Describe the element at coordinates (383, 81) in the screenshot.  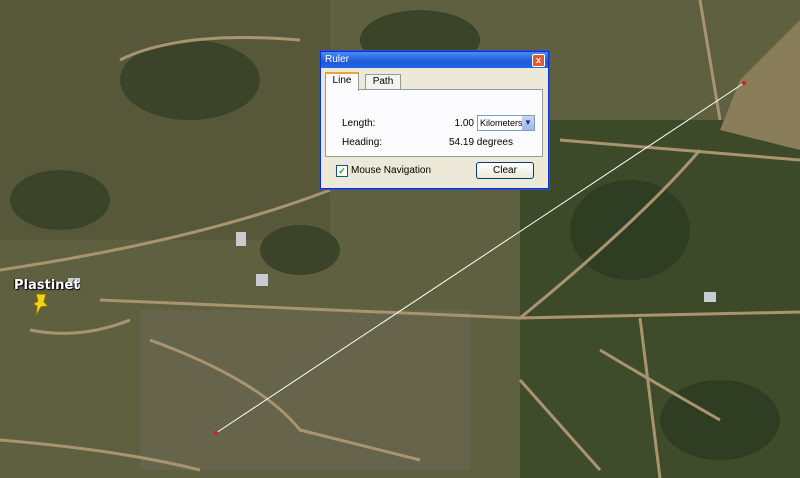
I see `tab-path: Path` at that location.